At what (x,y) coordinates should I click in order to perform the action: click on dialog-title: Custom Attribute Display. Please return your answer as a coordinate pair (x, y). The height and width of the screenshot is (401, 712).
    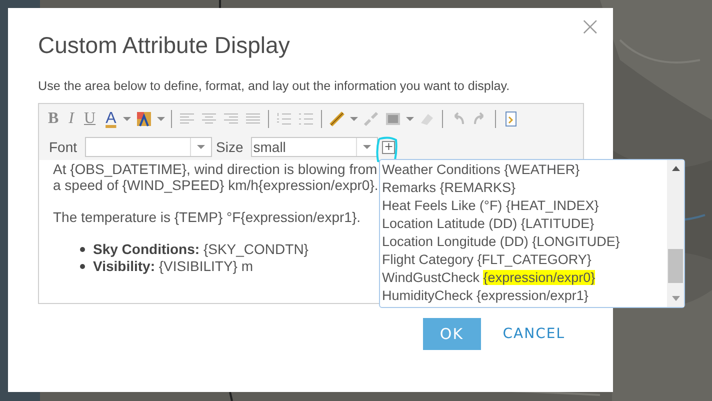
    Looking at the image, I should click on (164, 45).